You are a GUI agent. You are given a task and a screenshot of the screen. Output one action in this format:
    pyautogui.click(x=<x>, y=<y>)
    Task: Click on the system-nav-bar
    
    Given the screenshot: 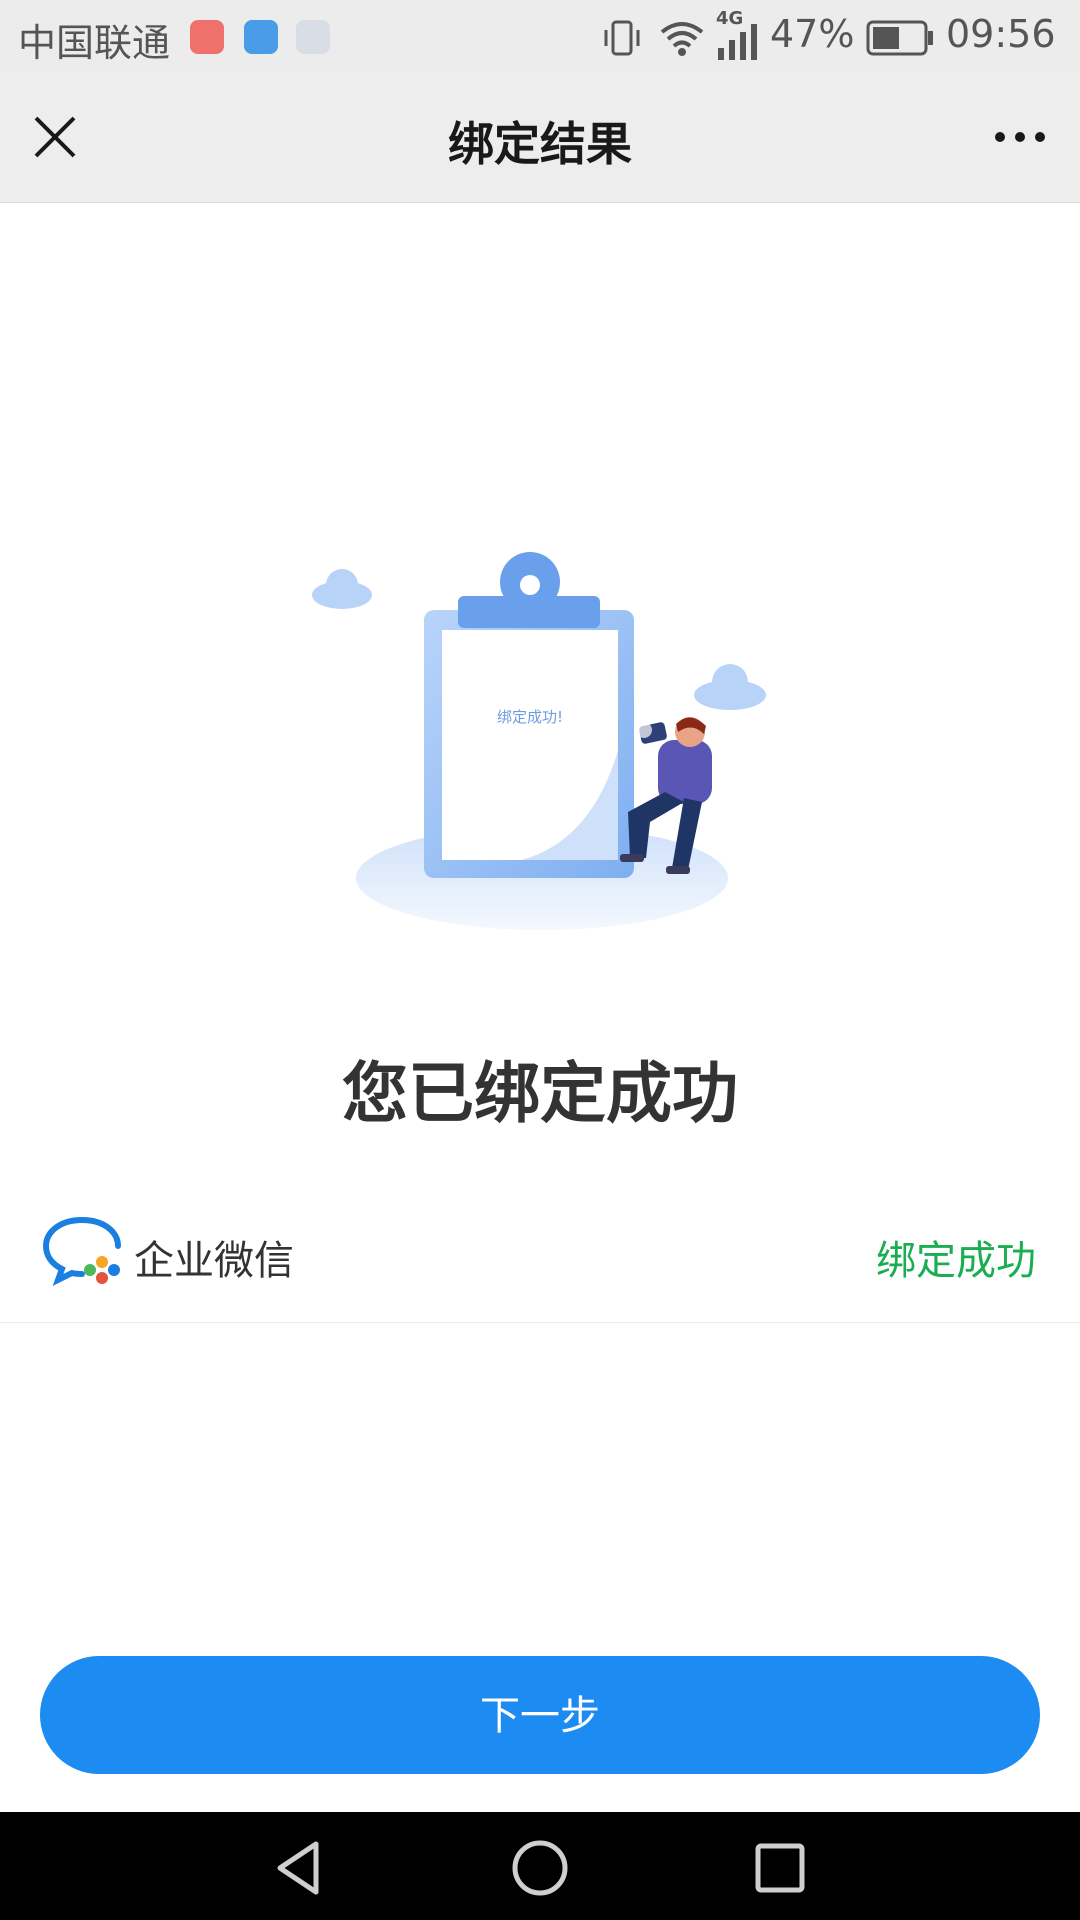 What is the action you would take?
    pyautogui.click(x=540, y=1866)
    